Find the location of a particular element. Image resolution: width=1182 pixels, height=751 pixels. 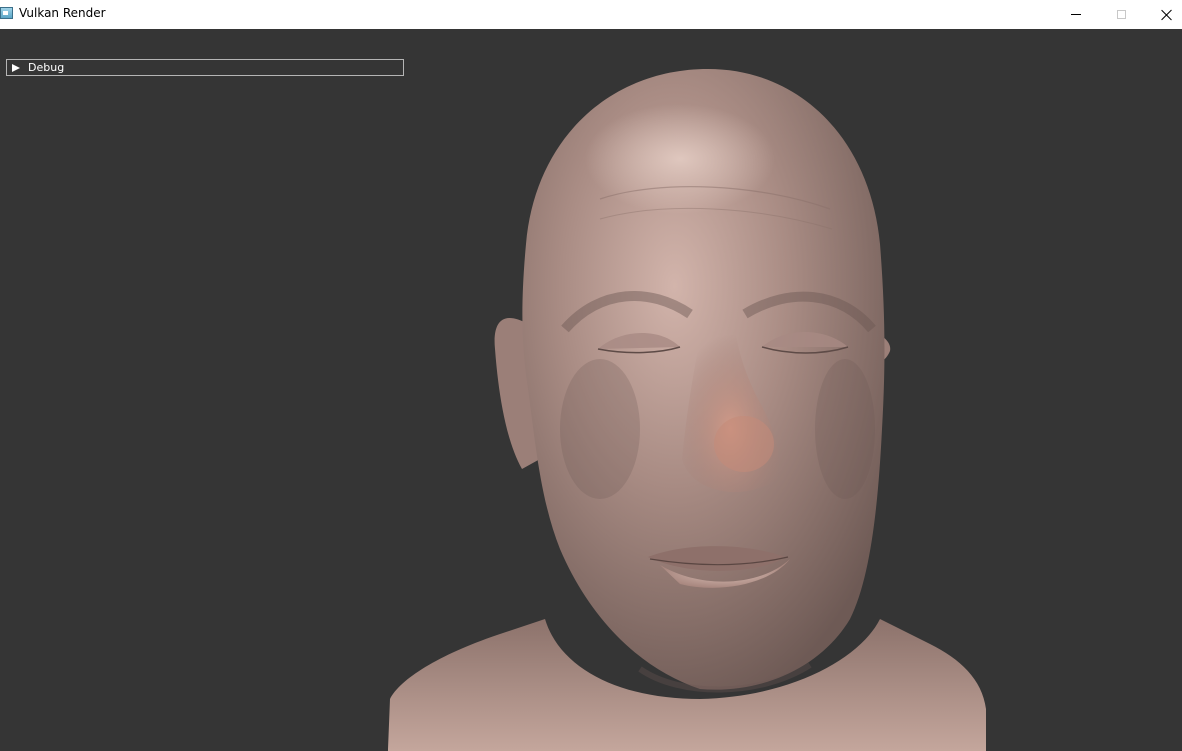

close-icon is located at coordinates (1167, 15).